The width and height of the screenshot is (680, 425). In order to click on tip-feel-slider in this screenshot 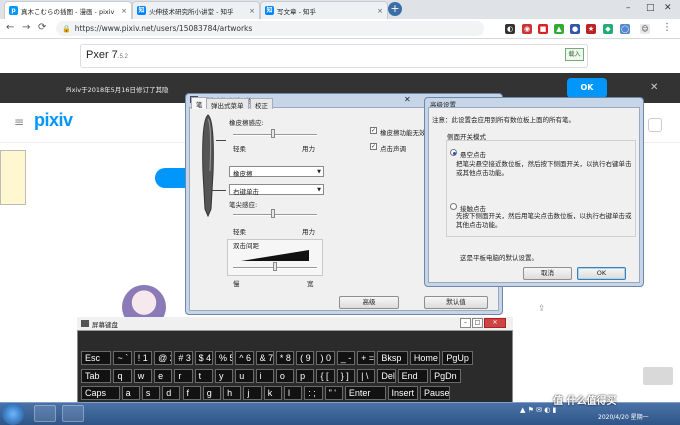, I will do `click(275, 215)`.